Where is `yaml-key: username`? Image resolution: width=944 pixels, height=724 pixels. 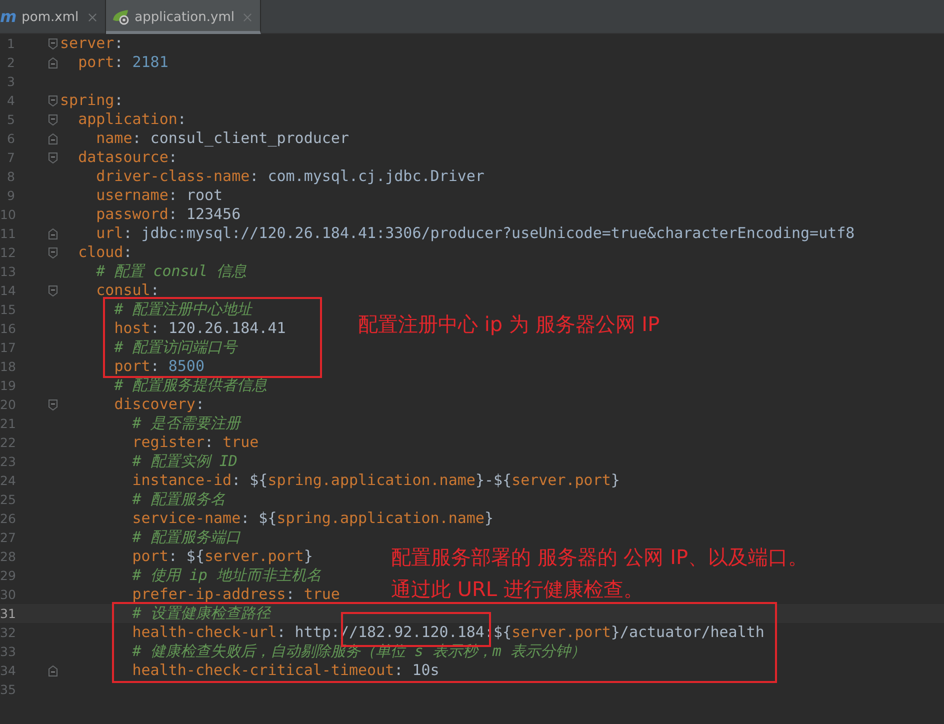 yaml-key: username is located at coordinates (132, 195).